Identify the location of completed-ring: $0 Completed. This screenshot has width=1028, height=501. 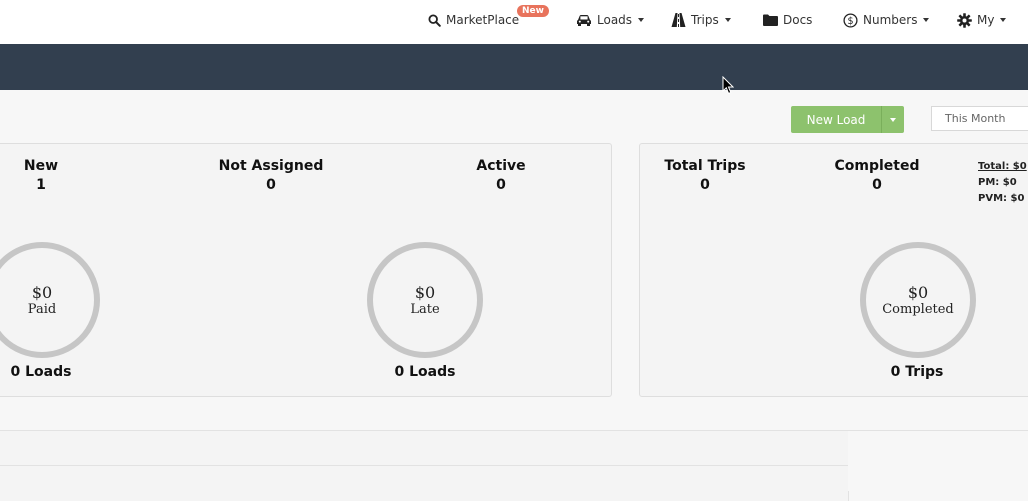
(918, 300).